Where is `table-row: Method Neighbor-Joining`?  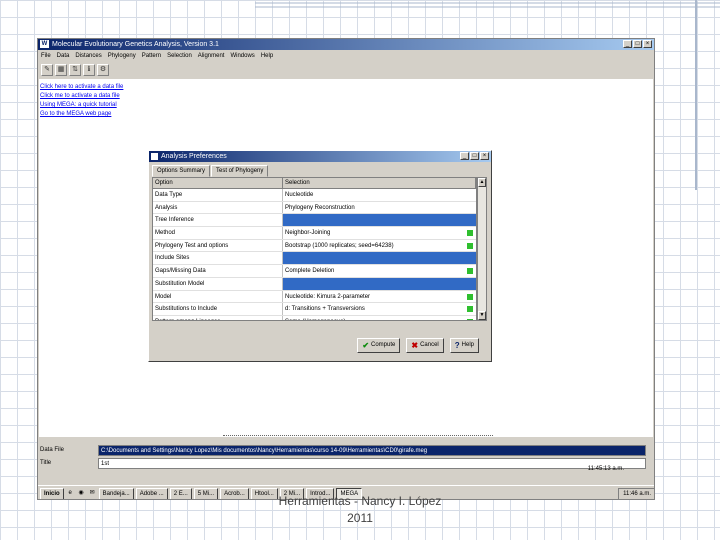
table-row: Method Neighbor-Joining is located at coordinates (314, 233).